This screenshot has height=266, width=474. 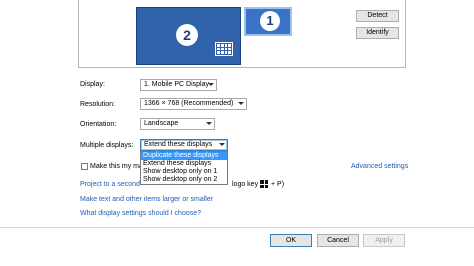 What do you see at coordinates (379, 166) in the screenshot?
I see `advanced-settings-link: Advanced settings` at bounding box center [379, 166].